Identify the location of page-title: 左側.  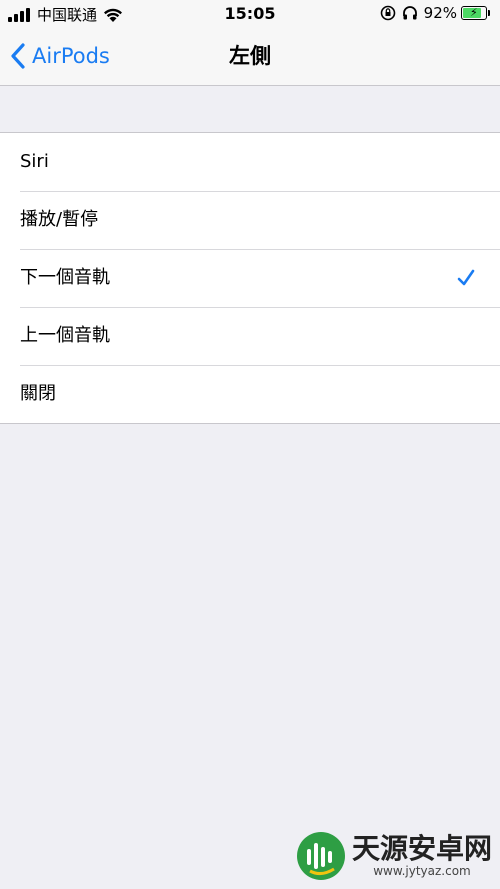
(250, 56).